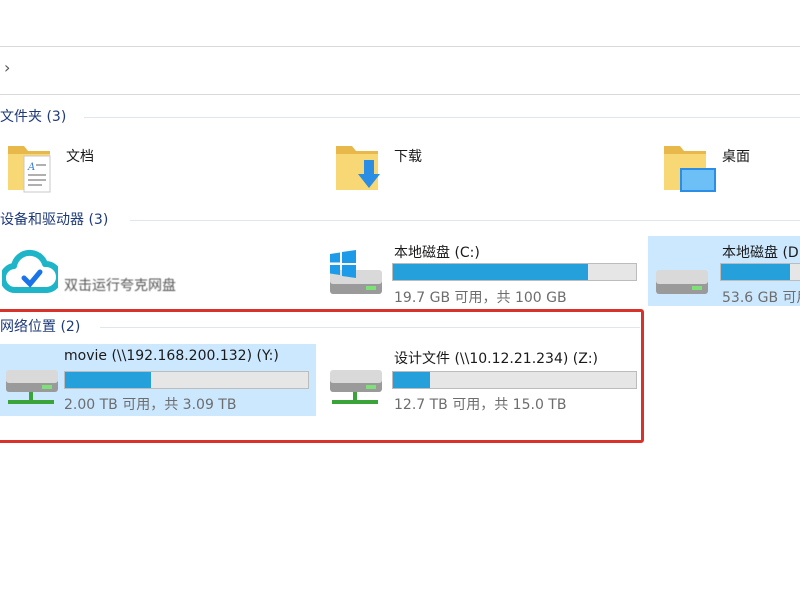 The width and height of the screenshot is (800, 600). What do you see at coordinates (356, 272) in the screenshot?
I see `windows-drive-icon` at bounding box center [356, 272].